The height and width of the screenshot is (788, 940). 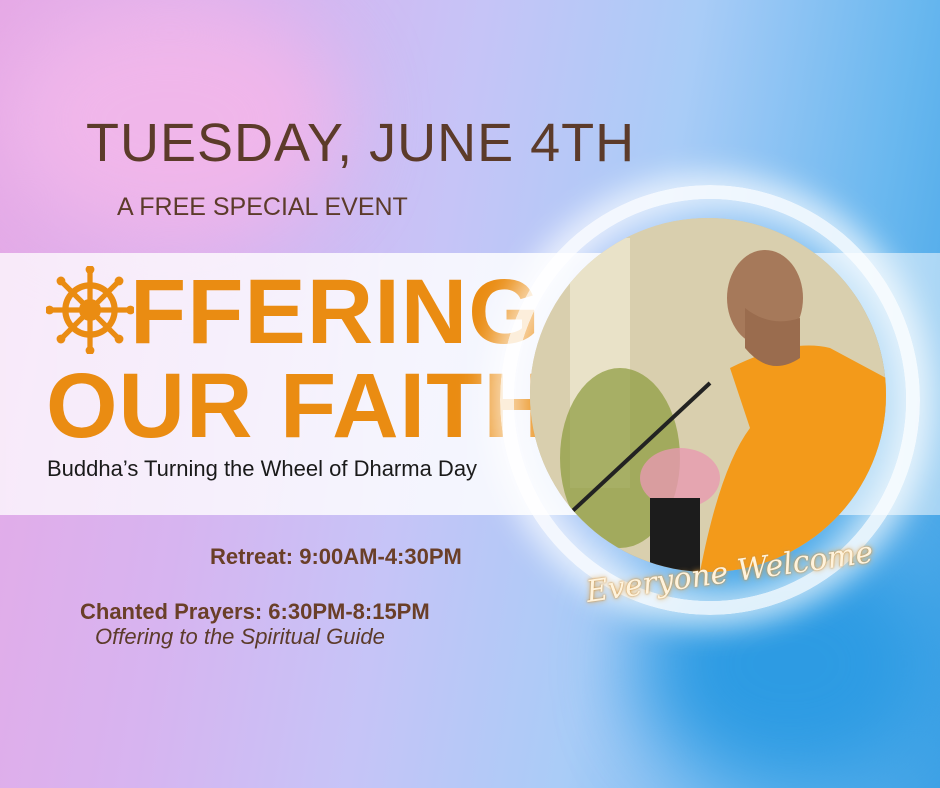 I want to click on event-date: TUESDAY, JUNE 4TH, so click(x=361, y=143).